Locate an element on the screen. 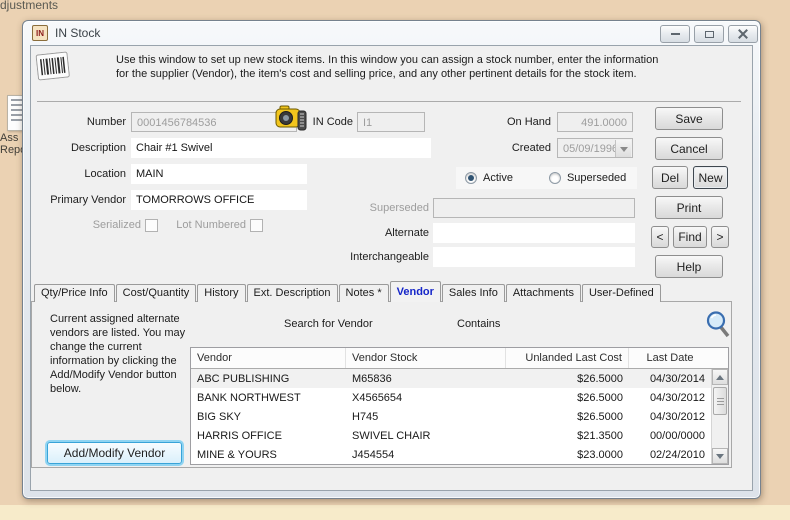 This screenshot has height=520, width=790. minimize-button is located at coordinates (675, 34).